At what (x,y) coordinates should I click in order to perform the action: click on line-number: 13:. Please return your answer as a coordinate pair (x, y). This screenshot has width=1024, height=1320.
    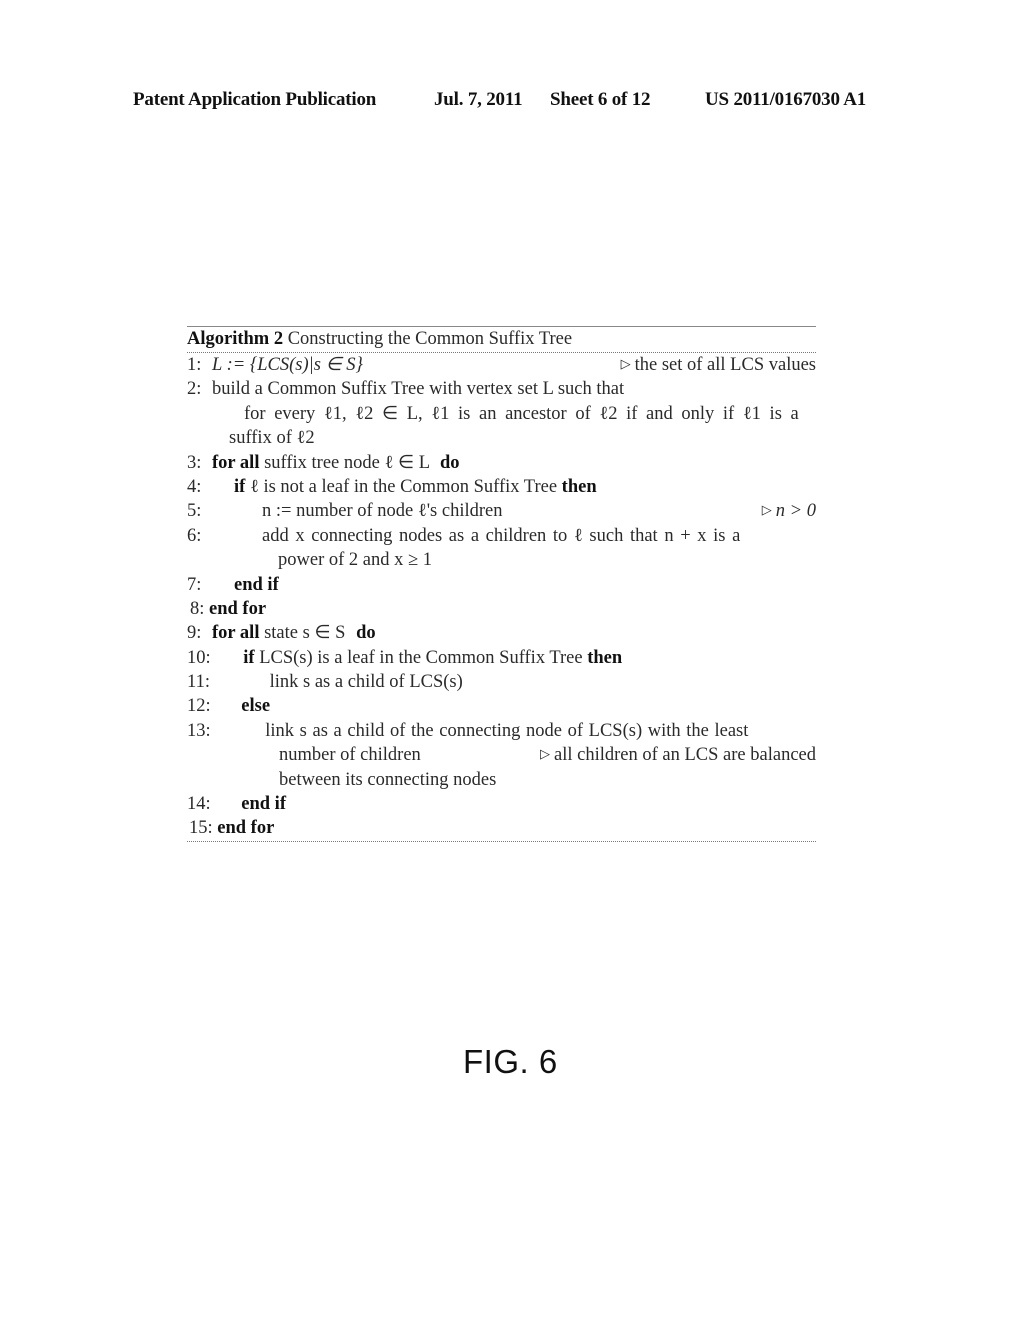
    Looking at the image, I should click on (199, 730).